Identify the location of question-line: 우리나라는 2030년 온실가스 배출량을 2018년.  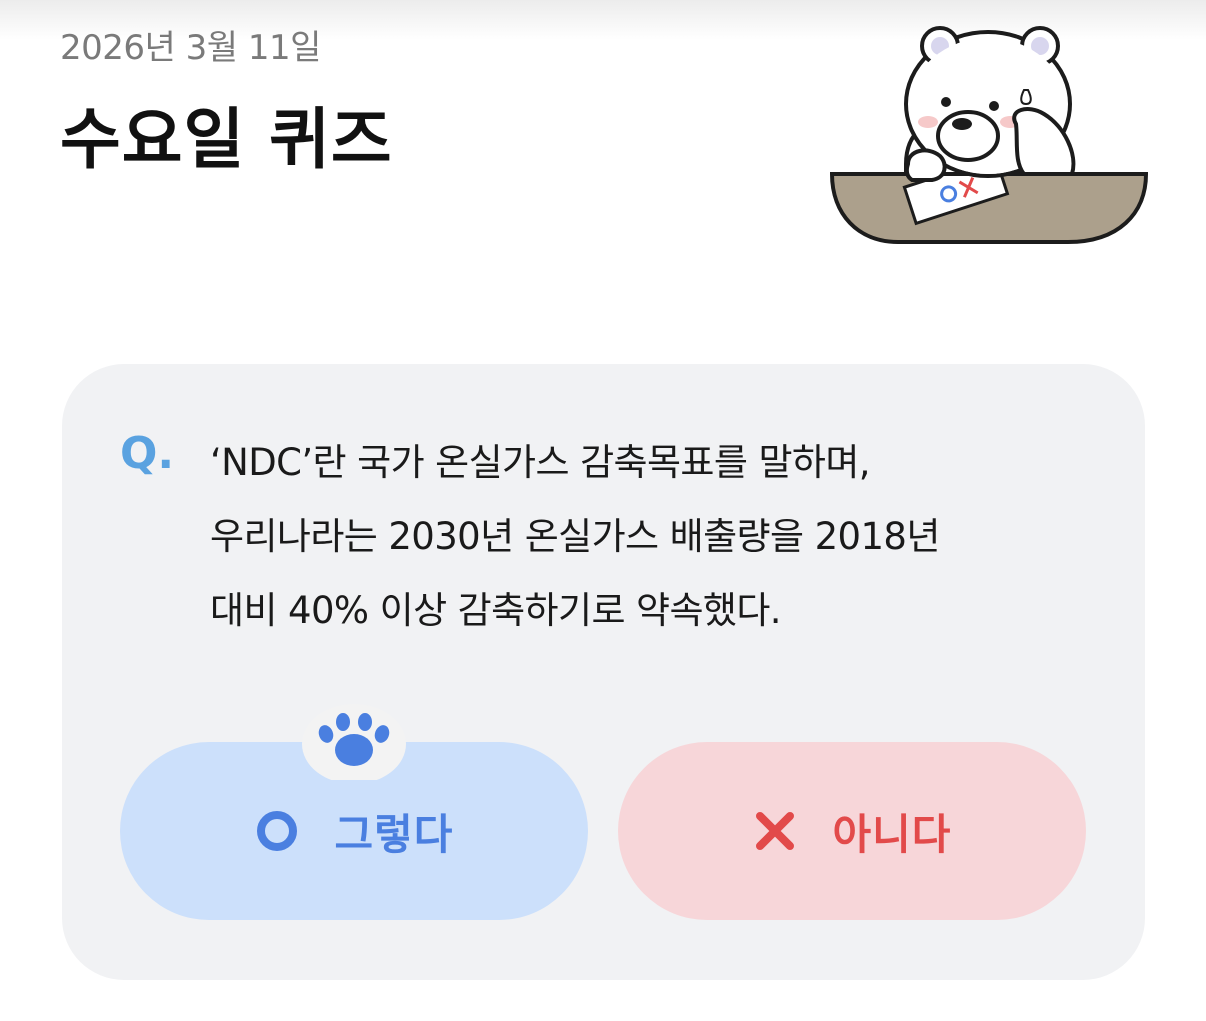
(575, 536).